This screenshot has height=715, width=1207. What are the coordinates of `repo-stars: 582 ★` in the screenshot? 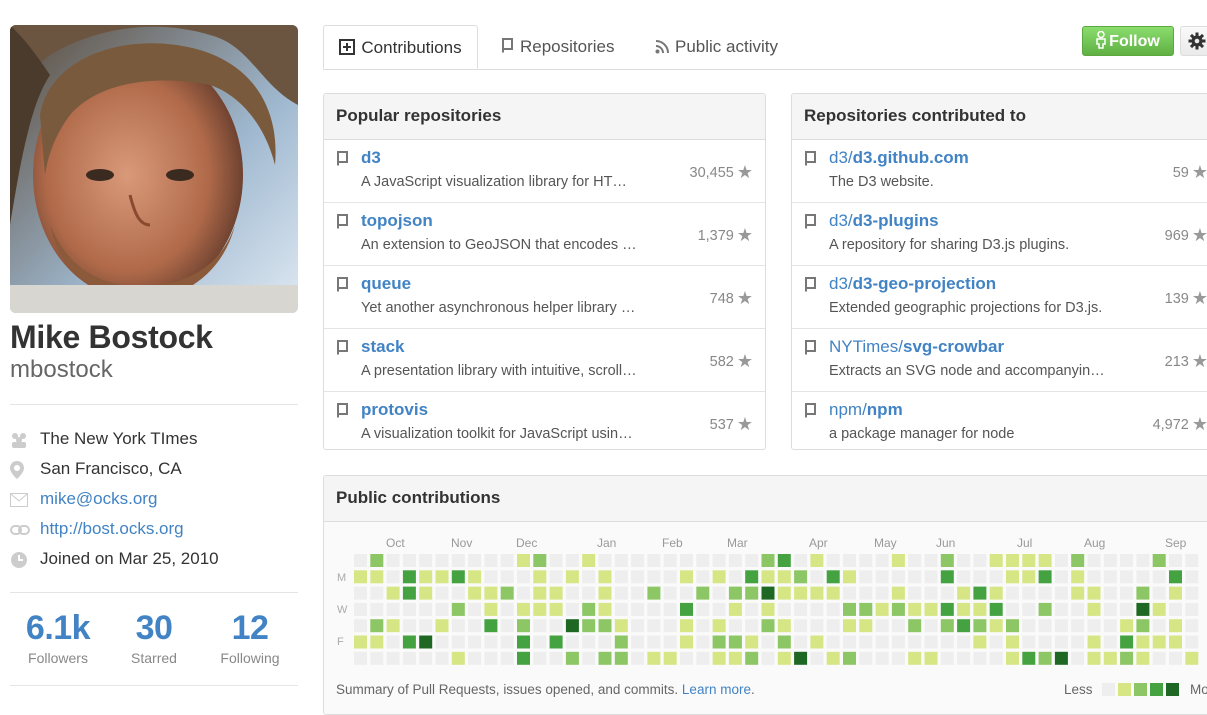 It's located at (731, 361).